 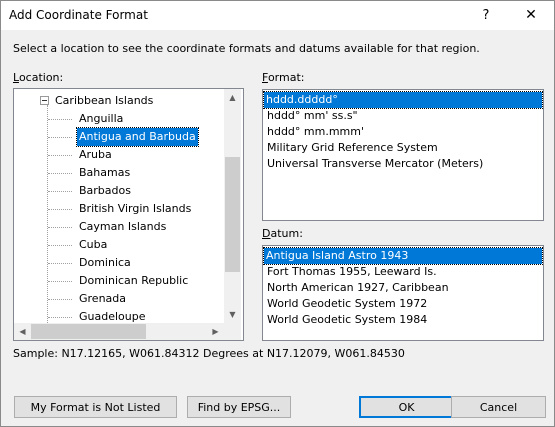 I want to click on close-button: ✕, so click(x=531, y=15).